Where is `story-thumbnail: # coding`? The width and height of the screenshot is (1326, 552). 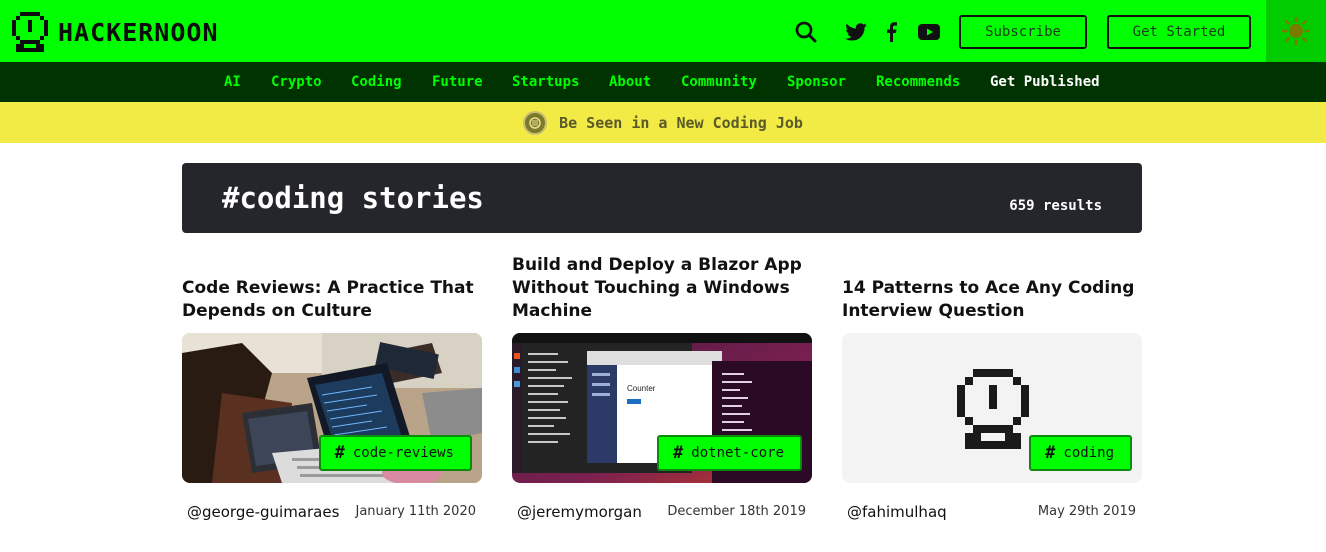
story-thumbnail: # coding is located at coordinates (992, 408).